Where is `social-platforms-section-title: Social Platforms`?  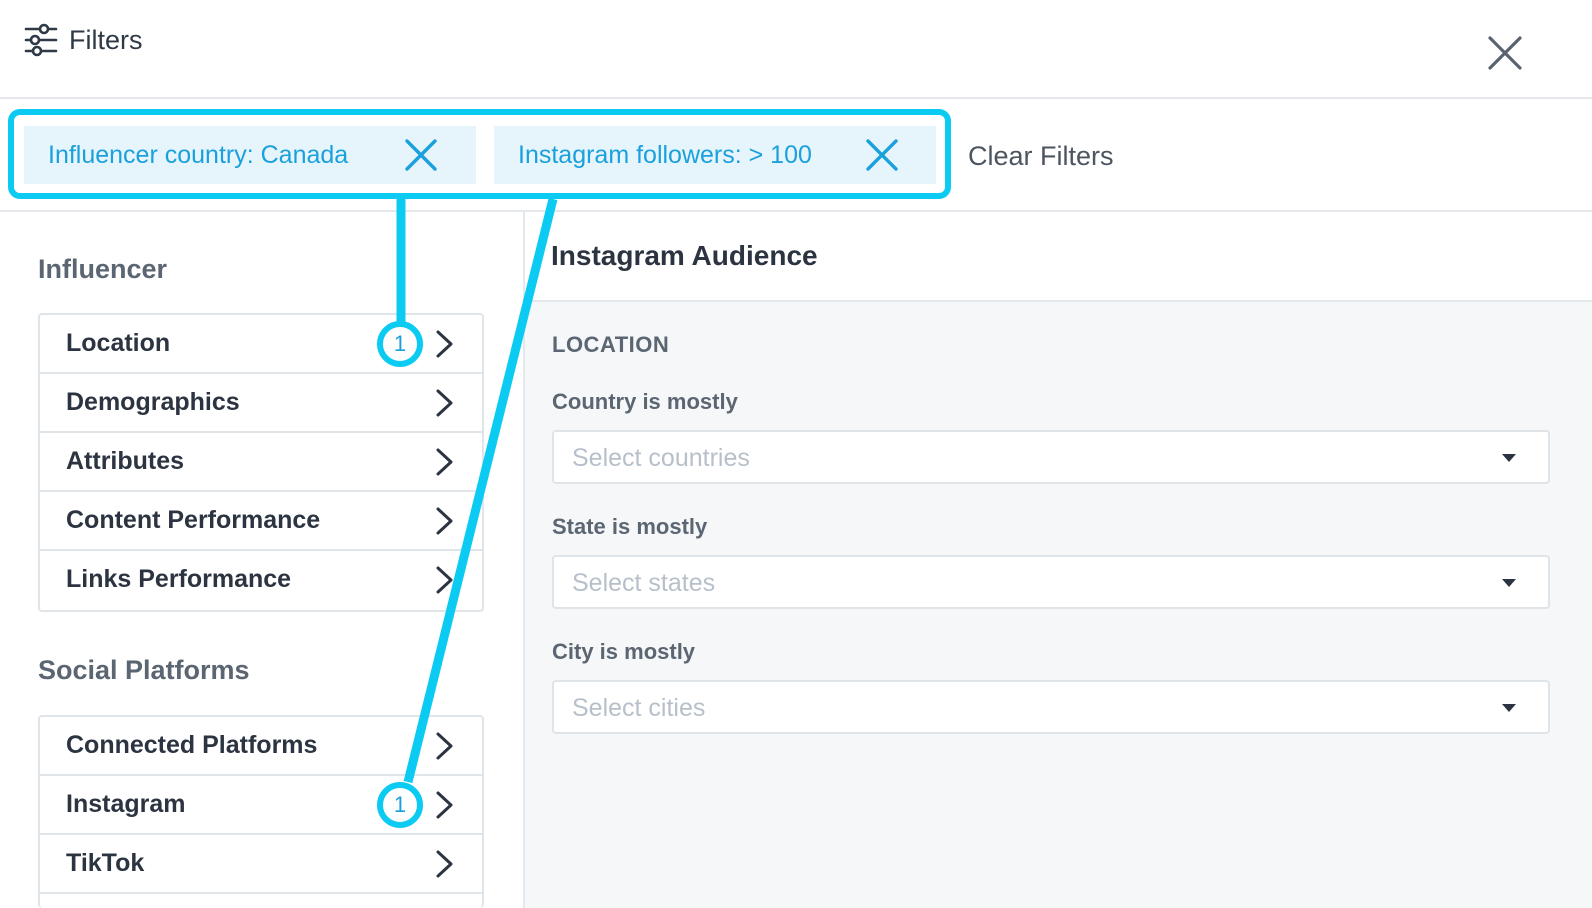 social-platforms-section-title: Social Platforms is located at coordinates (144, 670).